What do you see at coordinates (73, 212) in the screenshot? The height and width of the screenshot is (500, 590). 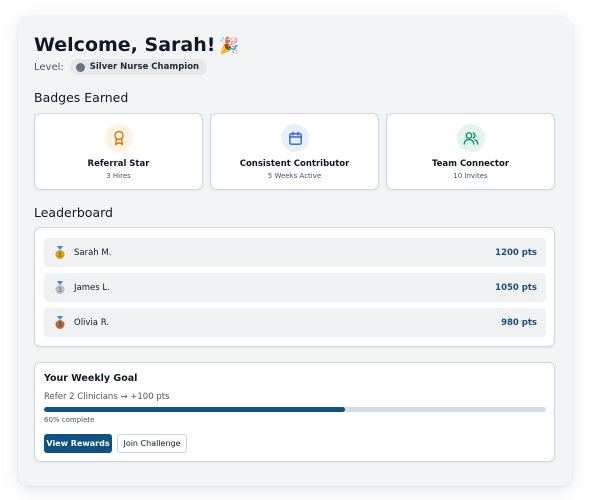 I see `leaderboard-section-title: Leaderboard` at bounding box center [73, 212].